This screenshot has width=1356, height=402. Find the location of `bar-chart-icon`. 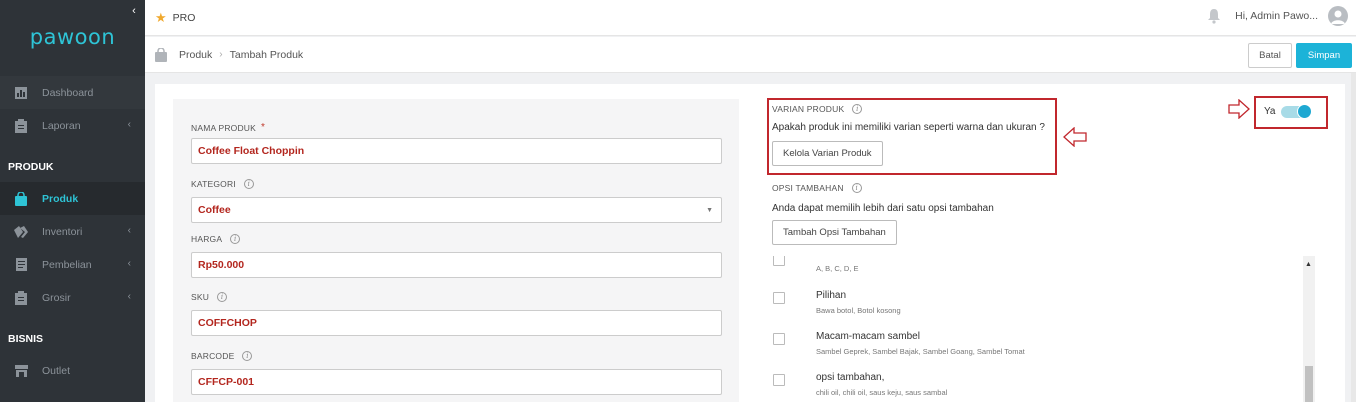

bar-chart-icon is located at coordinates (21, 93).